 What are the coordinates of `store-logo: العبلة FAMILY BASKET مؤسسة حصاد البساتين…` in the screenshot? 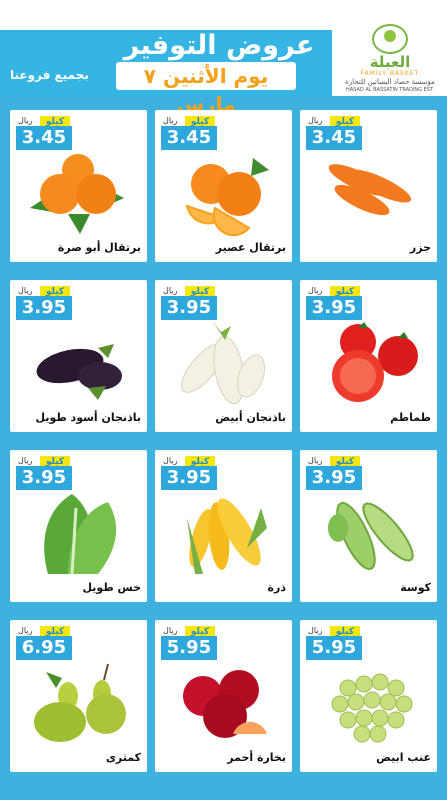 It's located at (390, 59).